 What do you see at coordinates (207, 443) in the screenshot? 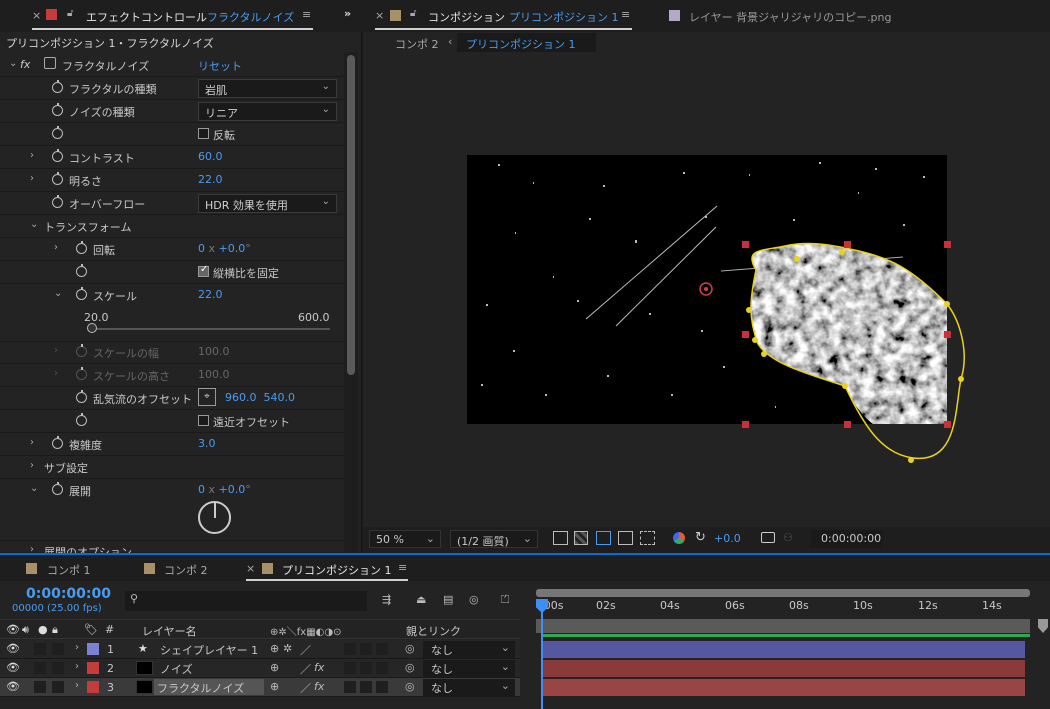
I see `complexity-value: 3.0` at bounding box center [207, 443].